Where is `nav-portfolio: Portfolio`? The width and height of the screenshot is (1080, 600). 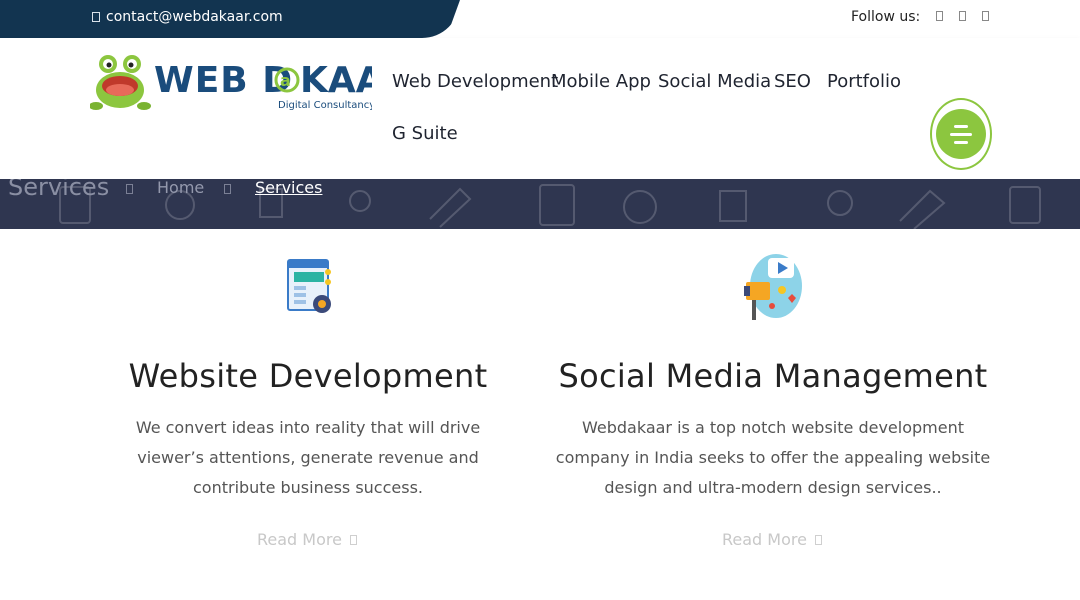 nav-portfolio: Portfolio is located at coordinates (864, 81).